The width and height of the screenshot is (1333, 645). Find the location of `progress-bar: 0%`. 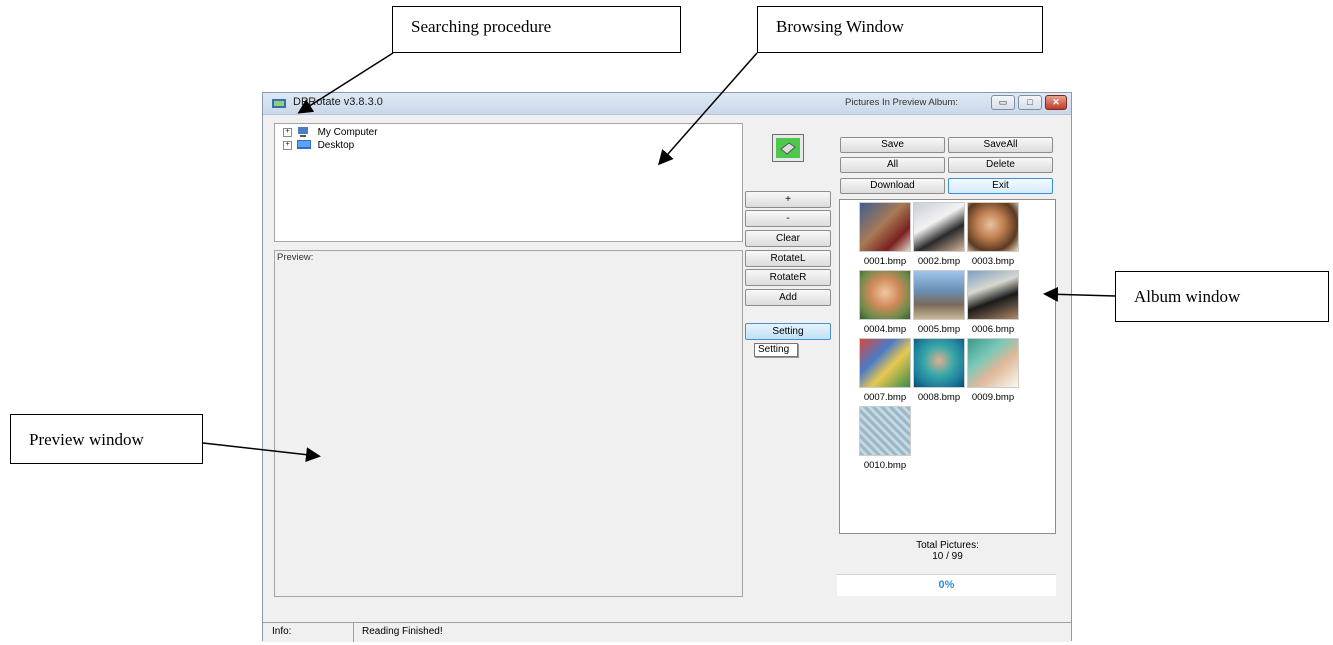

progress-bar: 0% is located at coordinates (946, 585).